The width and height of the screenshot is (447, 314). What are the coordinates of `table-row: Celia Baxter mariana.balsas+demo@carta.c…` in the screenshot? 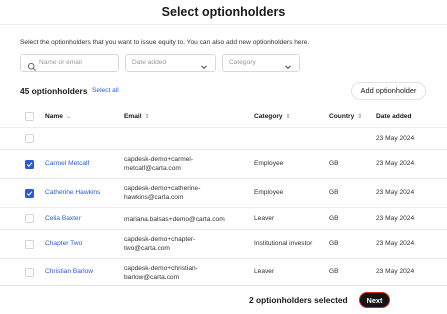 It's located at (223, 219).